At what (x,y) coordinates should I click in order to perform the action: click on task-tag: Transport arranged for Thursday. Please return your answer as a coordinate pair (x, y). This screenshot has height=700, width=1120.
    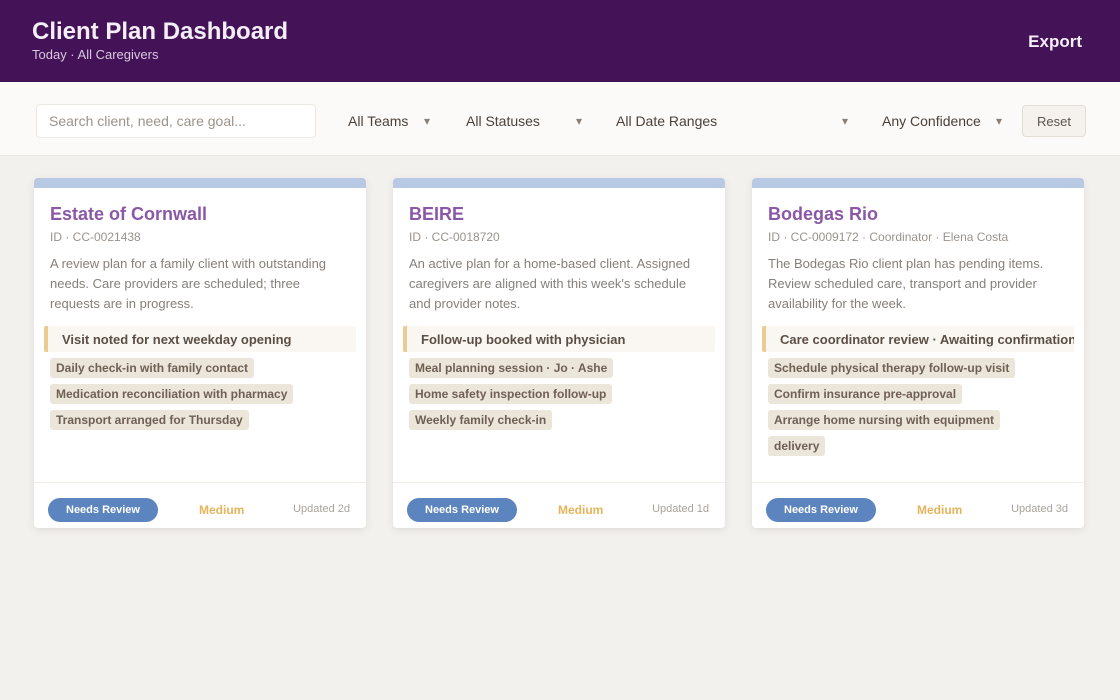
    Looking at the image, I should click on (149, 420).